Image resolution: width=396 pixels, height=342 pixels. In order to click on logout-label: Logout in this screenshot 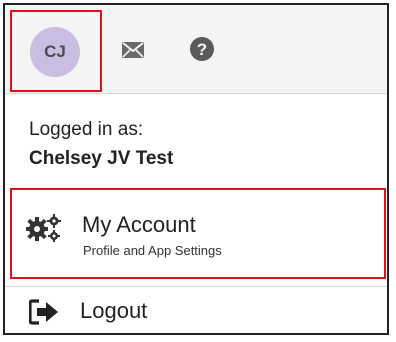, I will do `click(114, 310)`.